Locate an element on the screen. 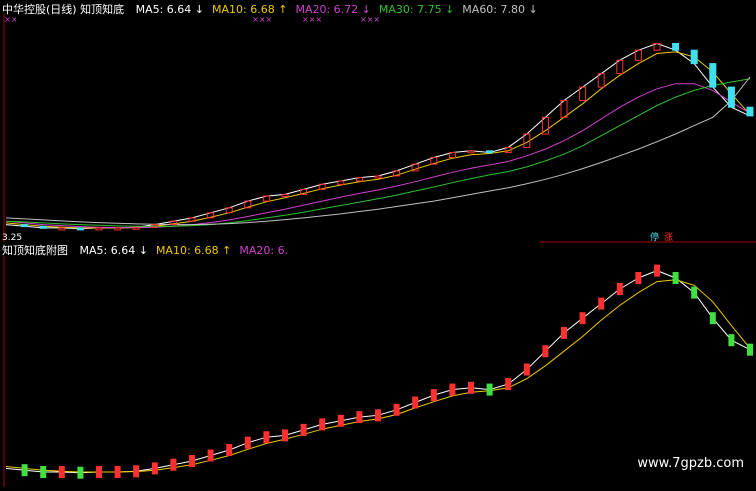 The width and height of the screenshot is (756, 491). top-ma-1: MA10: 6.68 ↑ is located at coordinates (250, 9).